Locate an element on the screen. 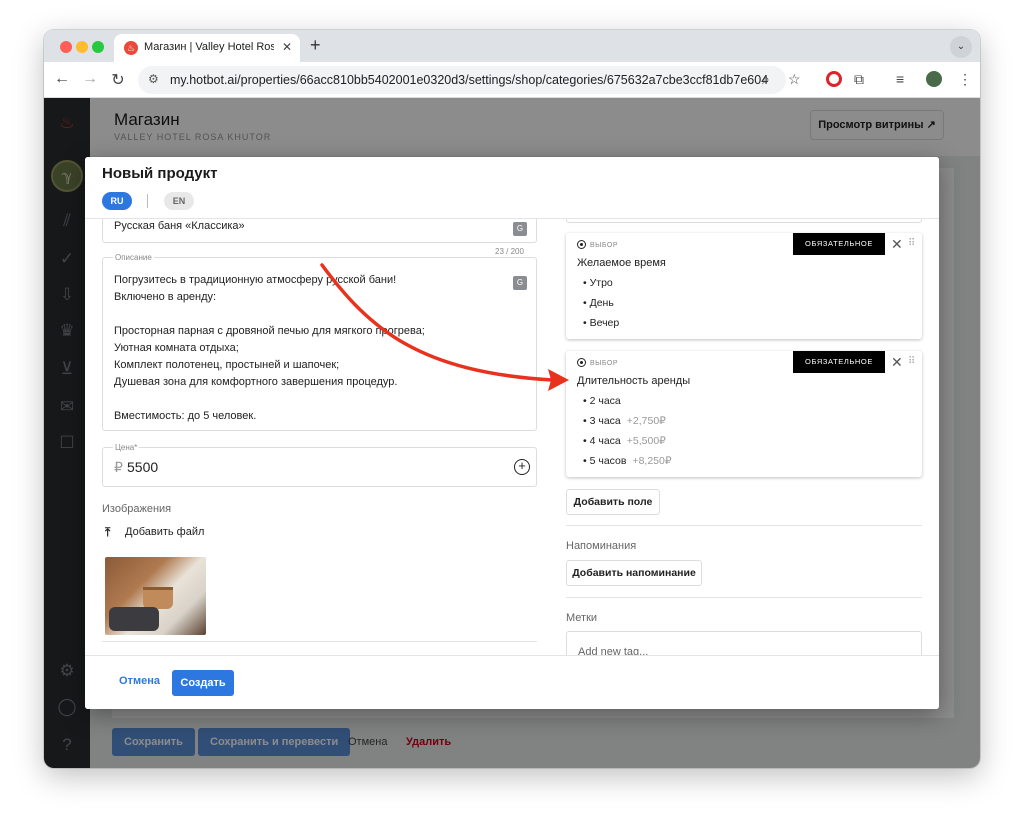  media-queue-icon: ≡ is located at coordinates (900, 79).